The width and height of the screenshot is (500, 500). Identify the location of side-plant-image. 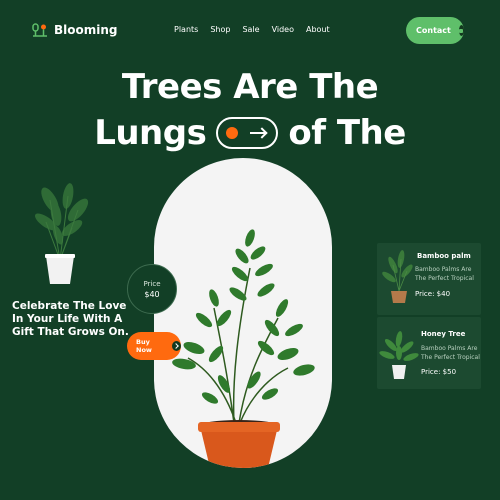
(61, 233).